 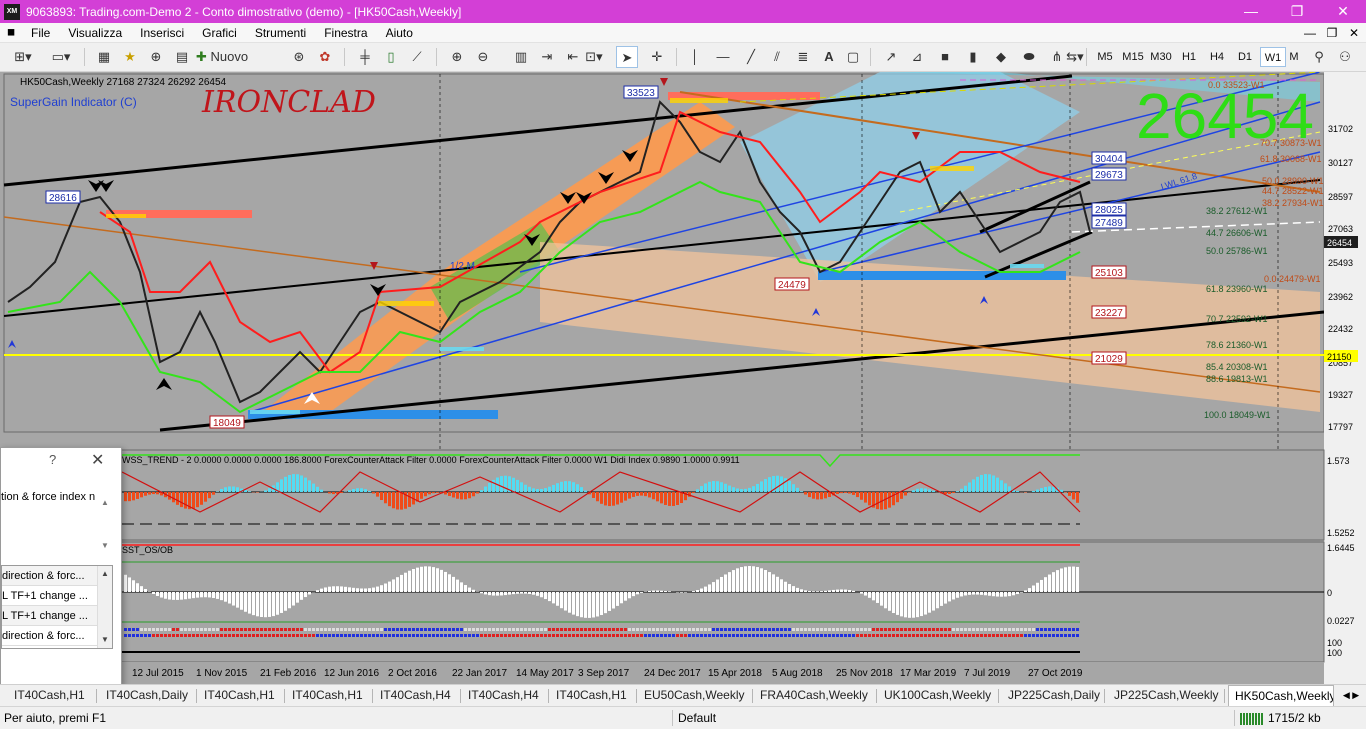 I want to click on account-icon: ⚇, so click(x=1345, y=57).